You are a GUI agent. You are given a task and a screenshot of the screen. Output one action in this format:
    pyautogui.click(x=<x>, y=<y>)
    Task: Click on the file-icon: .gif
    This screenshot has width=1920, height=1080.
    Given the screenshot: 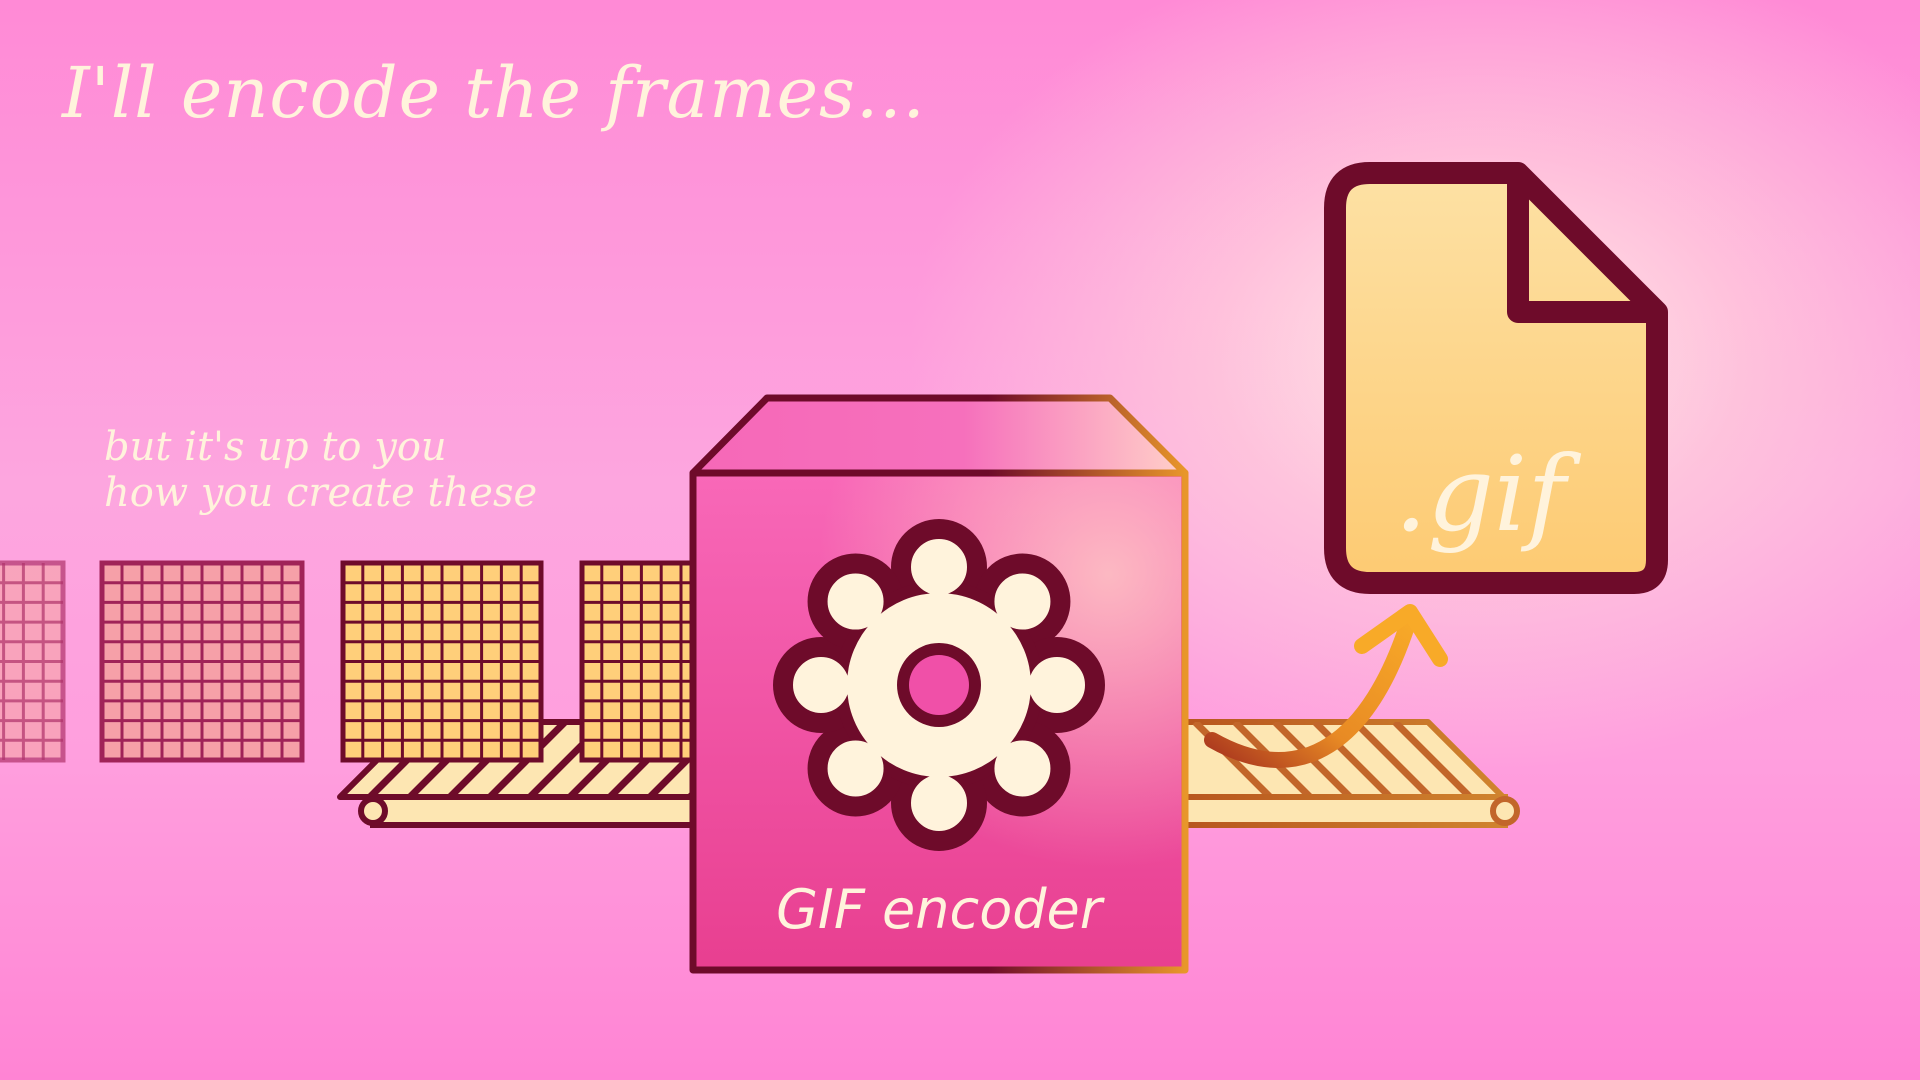 What is the action you would take?
    pyautogui.click(x=1496, y=378)
    